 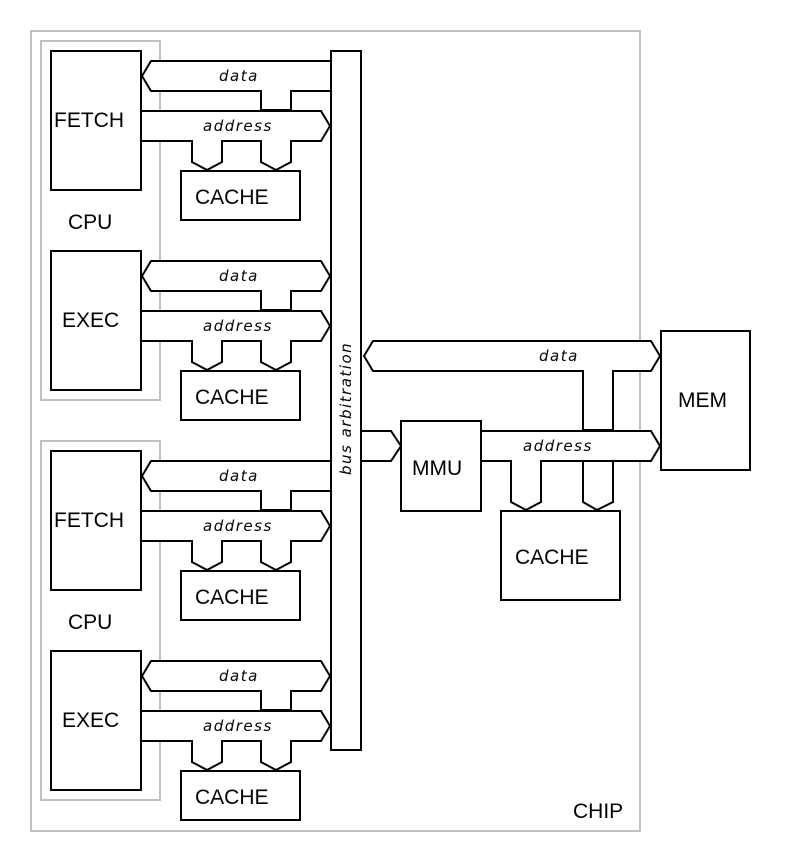 I want to click on cpu-1-exec-data-bus-label: data, so click(x=239, y=276).